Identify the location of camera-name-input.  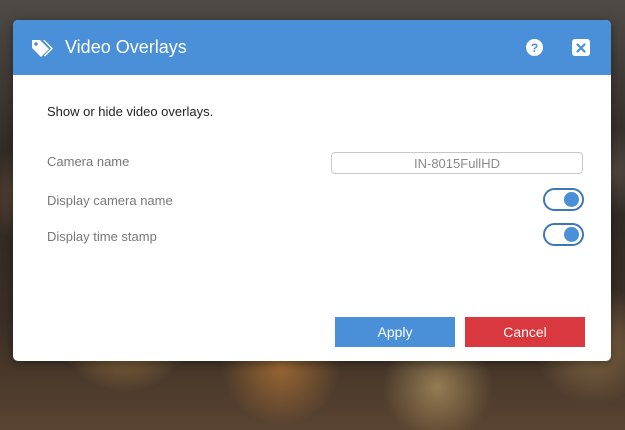
(457, 163).